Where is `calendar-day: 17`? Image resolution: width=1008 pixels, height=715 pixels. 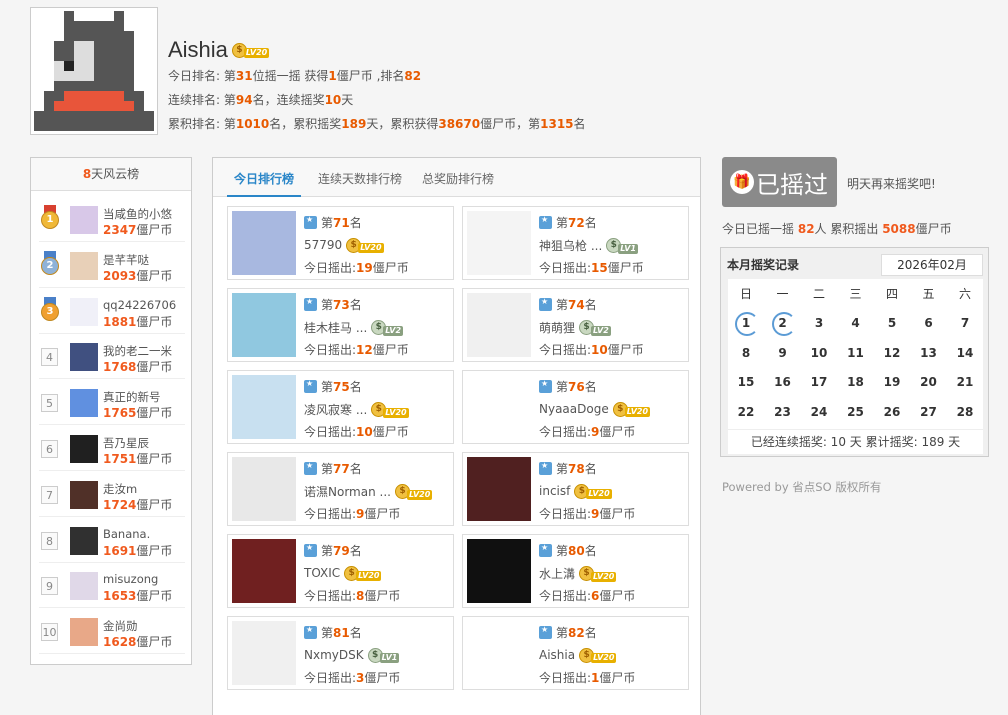
calendar-day: 17 is located at coordinates (819, 382).